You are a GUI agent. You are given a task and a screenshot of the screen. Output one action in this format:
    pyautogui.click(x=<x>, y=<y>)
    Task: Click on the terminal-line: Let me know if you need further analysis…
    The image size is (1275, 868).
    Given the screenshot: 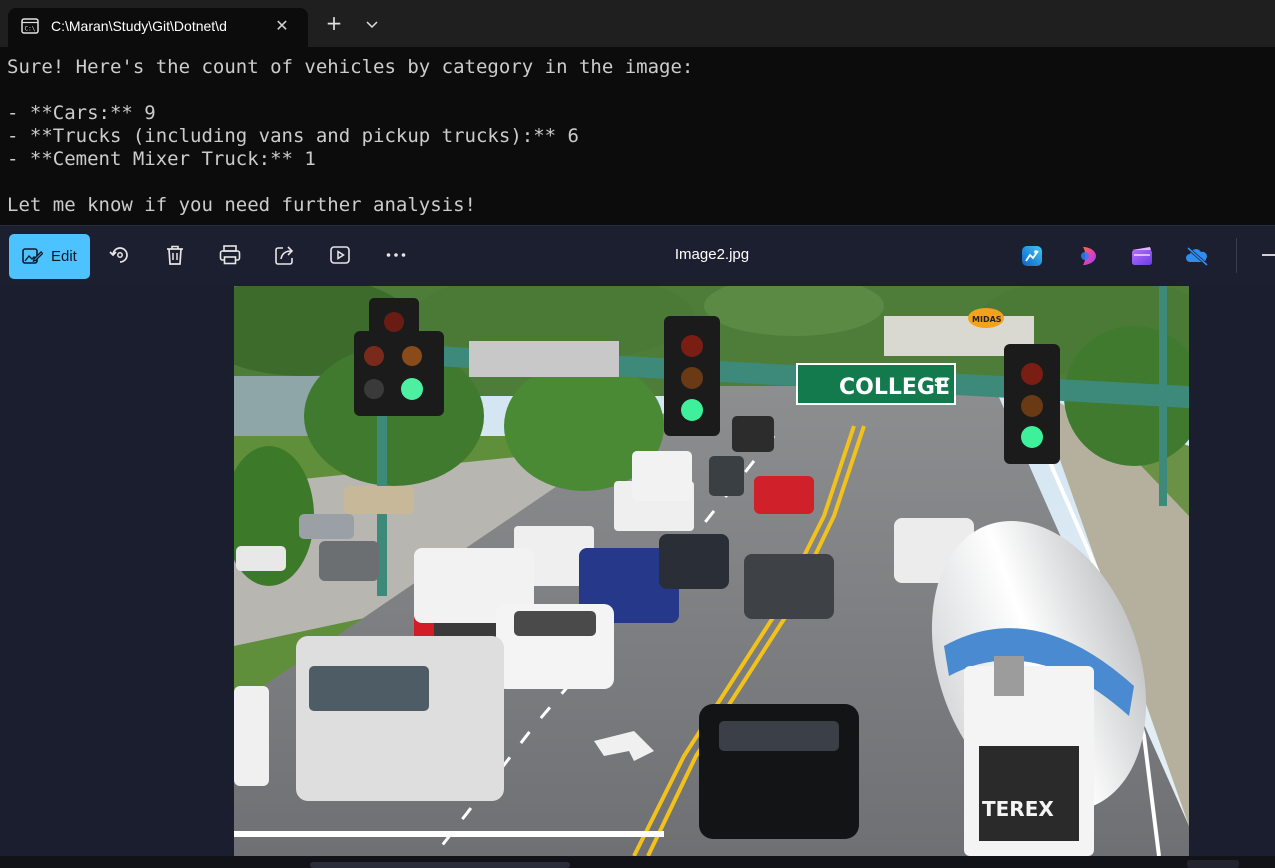 What is the action you would take?
    pyautogui.click(x=241, y=205)
    